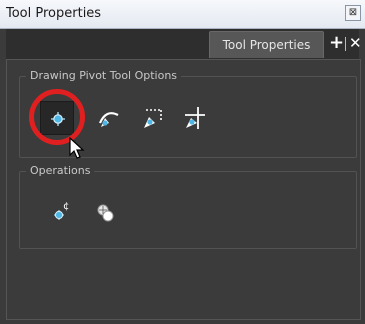  I want to click on reset-pivot-icon: ¢, so click(62, 212).